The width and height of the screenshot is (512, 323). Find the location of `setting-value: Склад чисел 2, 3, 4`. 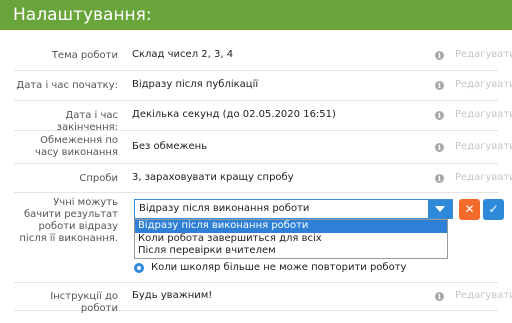

setting-value: Склад чисел 2, 3, 4 is located at coordinates (183, 54).